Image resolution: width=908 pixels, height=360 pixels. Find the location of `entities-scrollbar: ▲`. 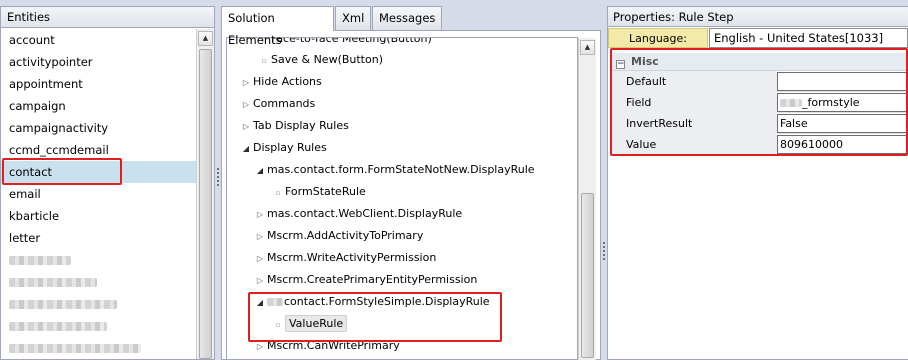

entities-scrollbar: ▲ is located at coordinates (205, 194).